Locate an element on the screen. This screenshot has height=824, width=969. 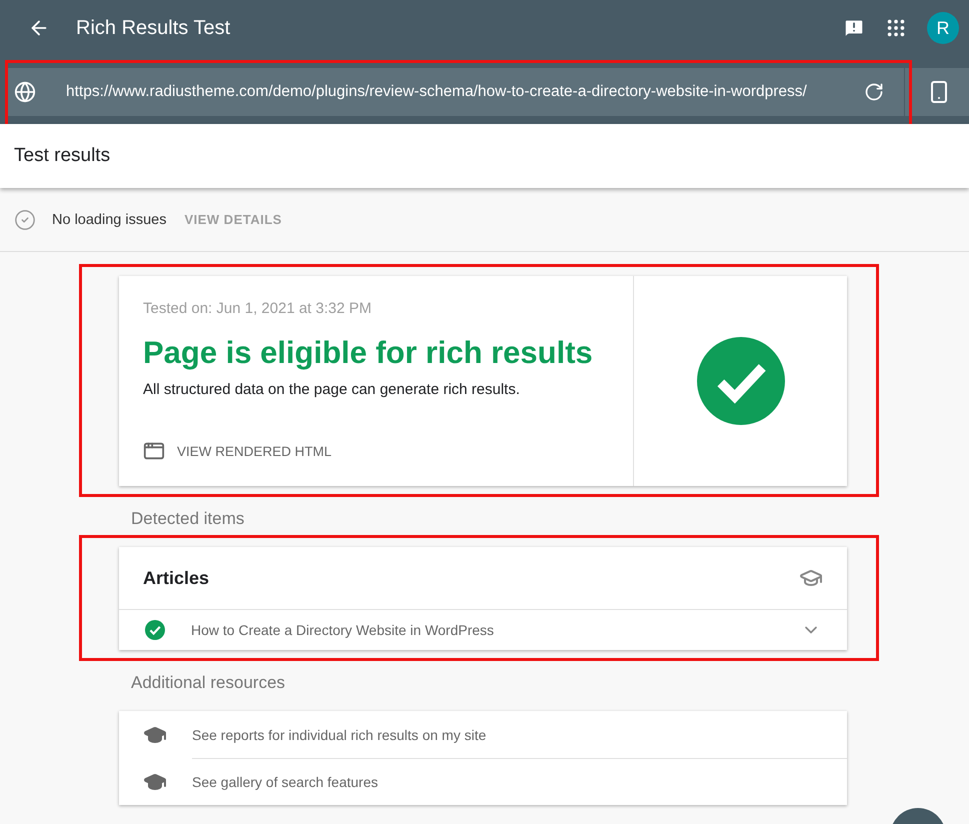
group-title: Articles is located at coordinates (176, 578).